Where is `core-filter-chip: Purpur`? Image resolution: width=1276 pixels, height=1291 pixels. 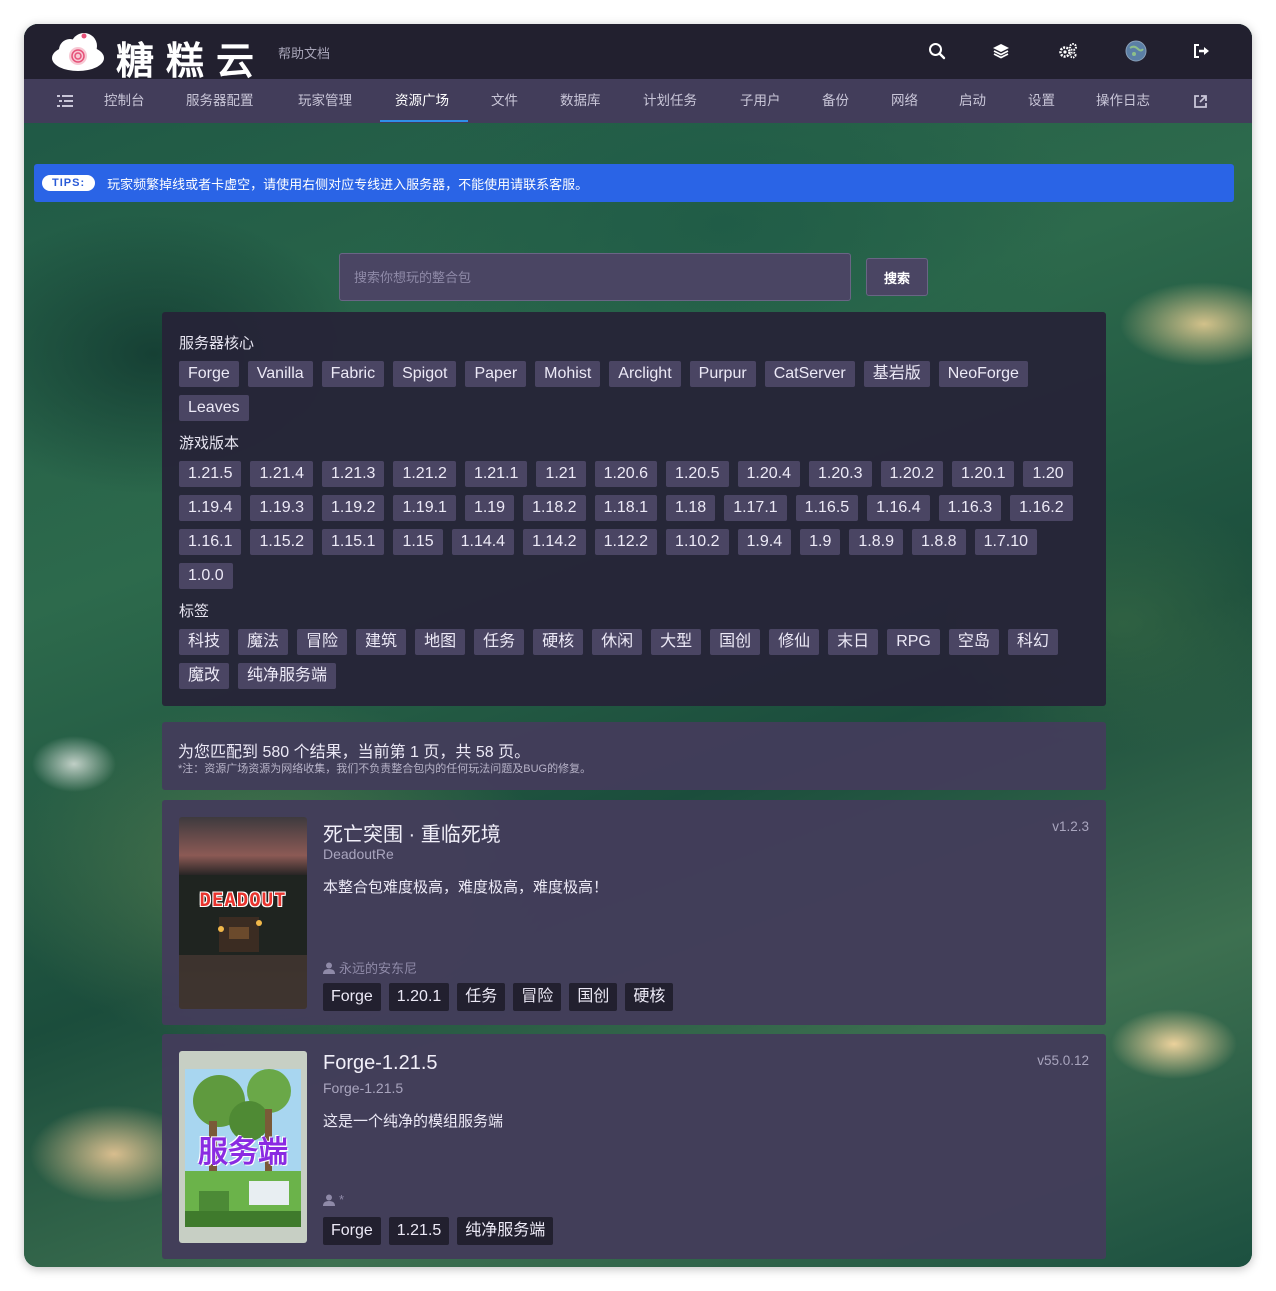 core-filter-chip: Purpur is located at coordinates (722, 374).